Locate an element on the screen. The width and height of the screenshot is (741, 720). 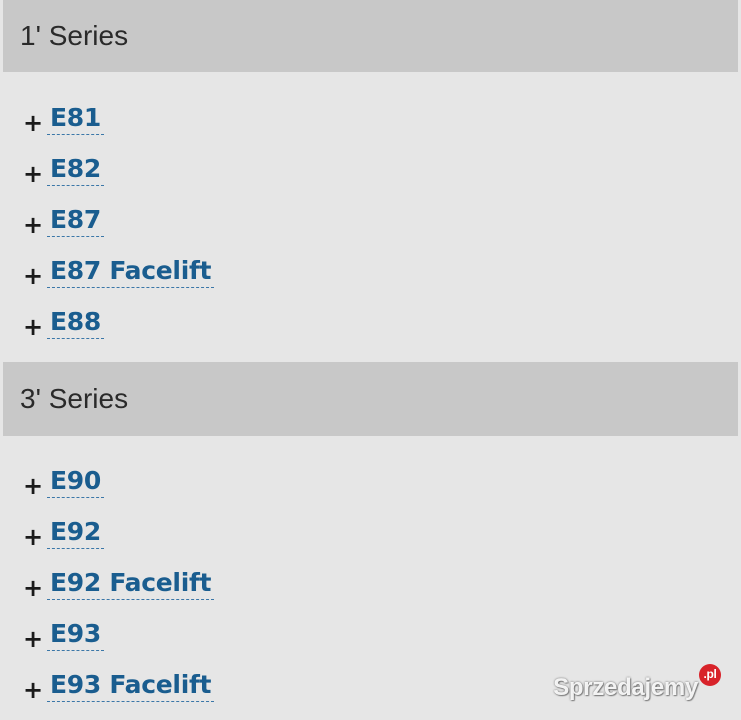
list-item: + E81 is located at coordinates (370, 122).